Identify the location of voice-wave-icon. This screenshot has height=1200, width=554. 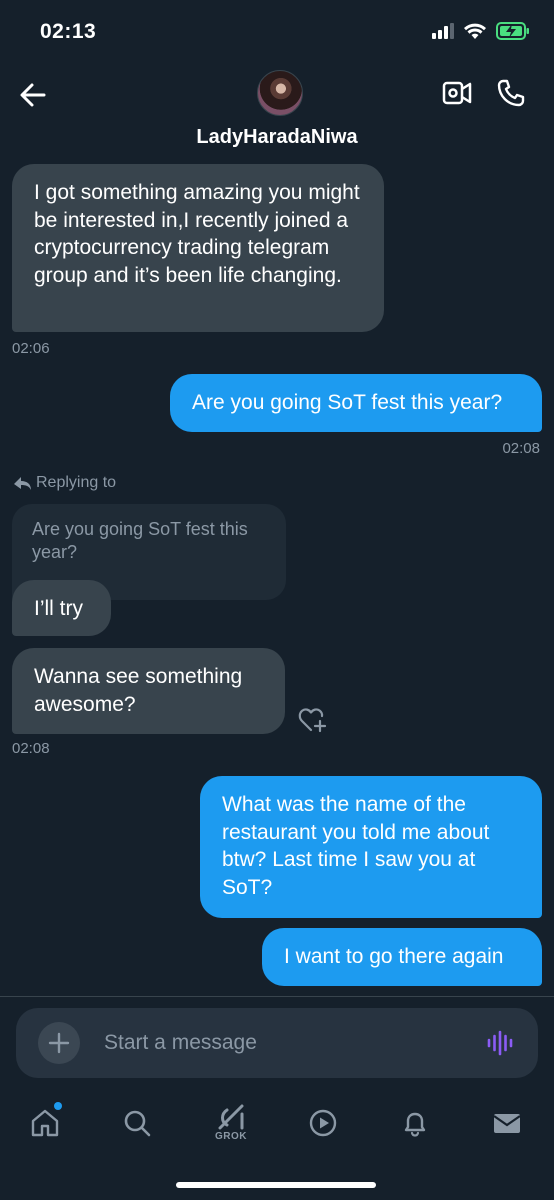
(500, 1043).